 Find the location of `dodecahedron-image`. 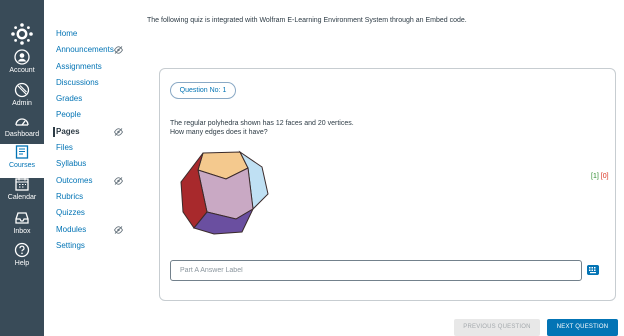

dodecahedron-image is located at coordinates (224, 192).